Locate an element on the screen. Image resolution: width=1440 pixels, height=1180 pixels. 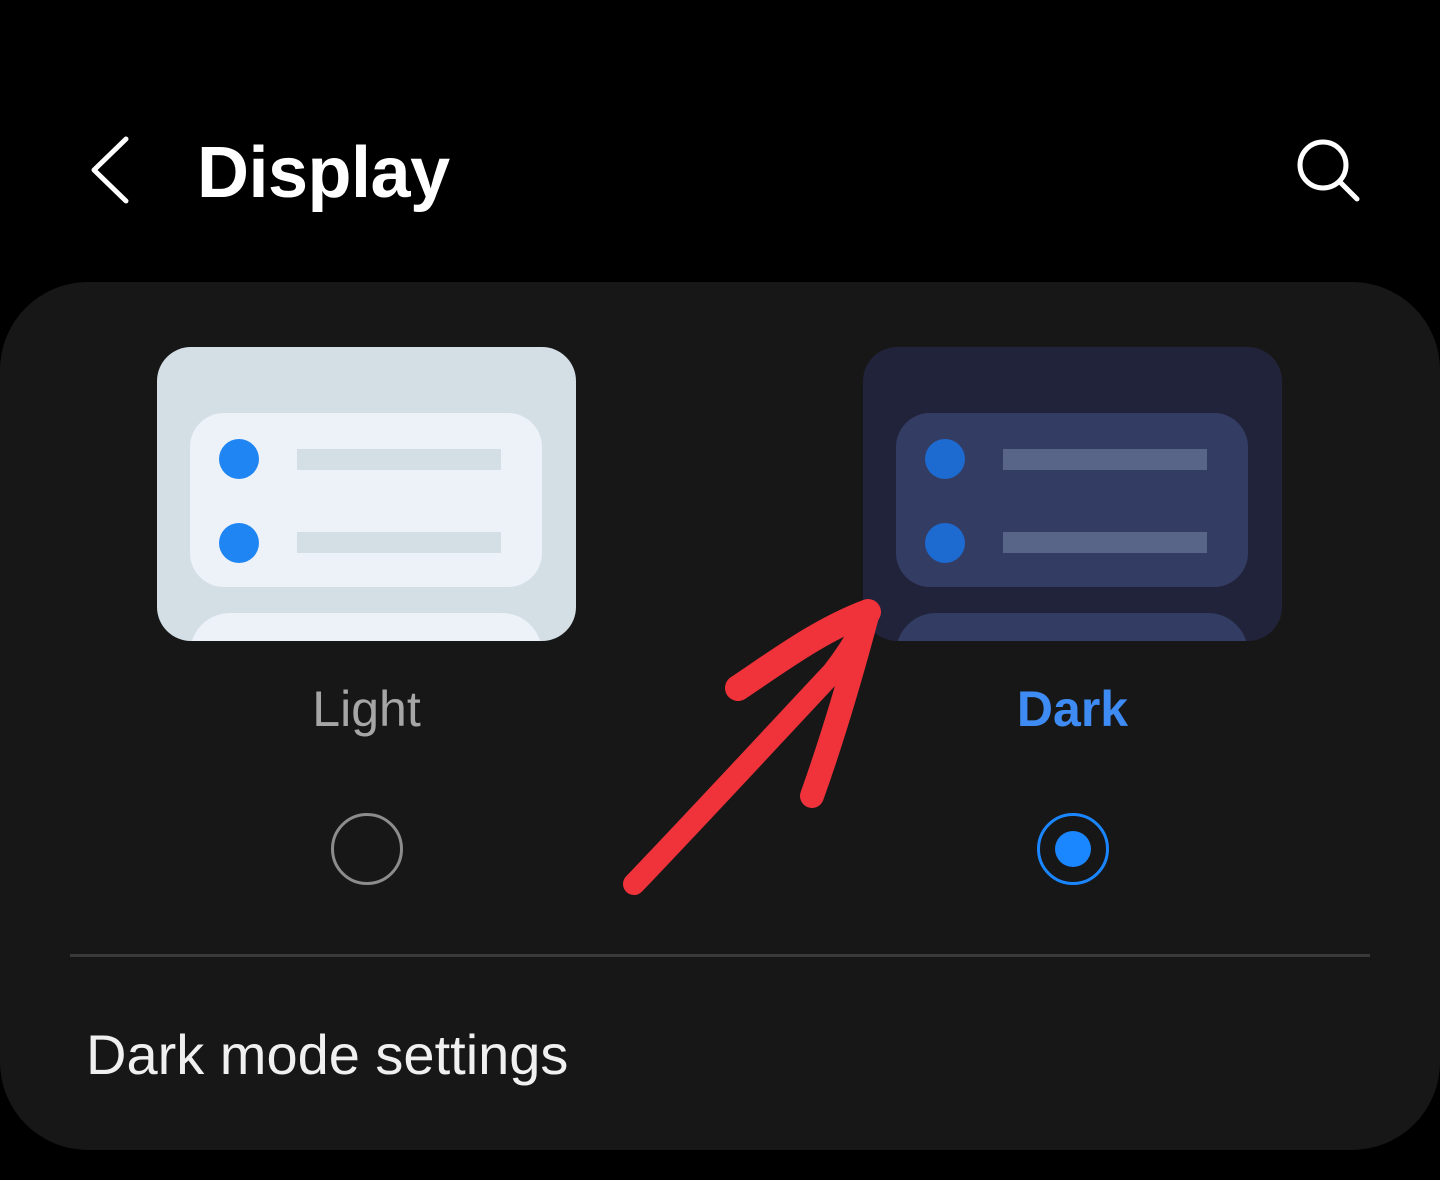
search-icon is located at coordinates (1328, 170).